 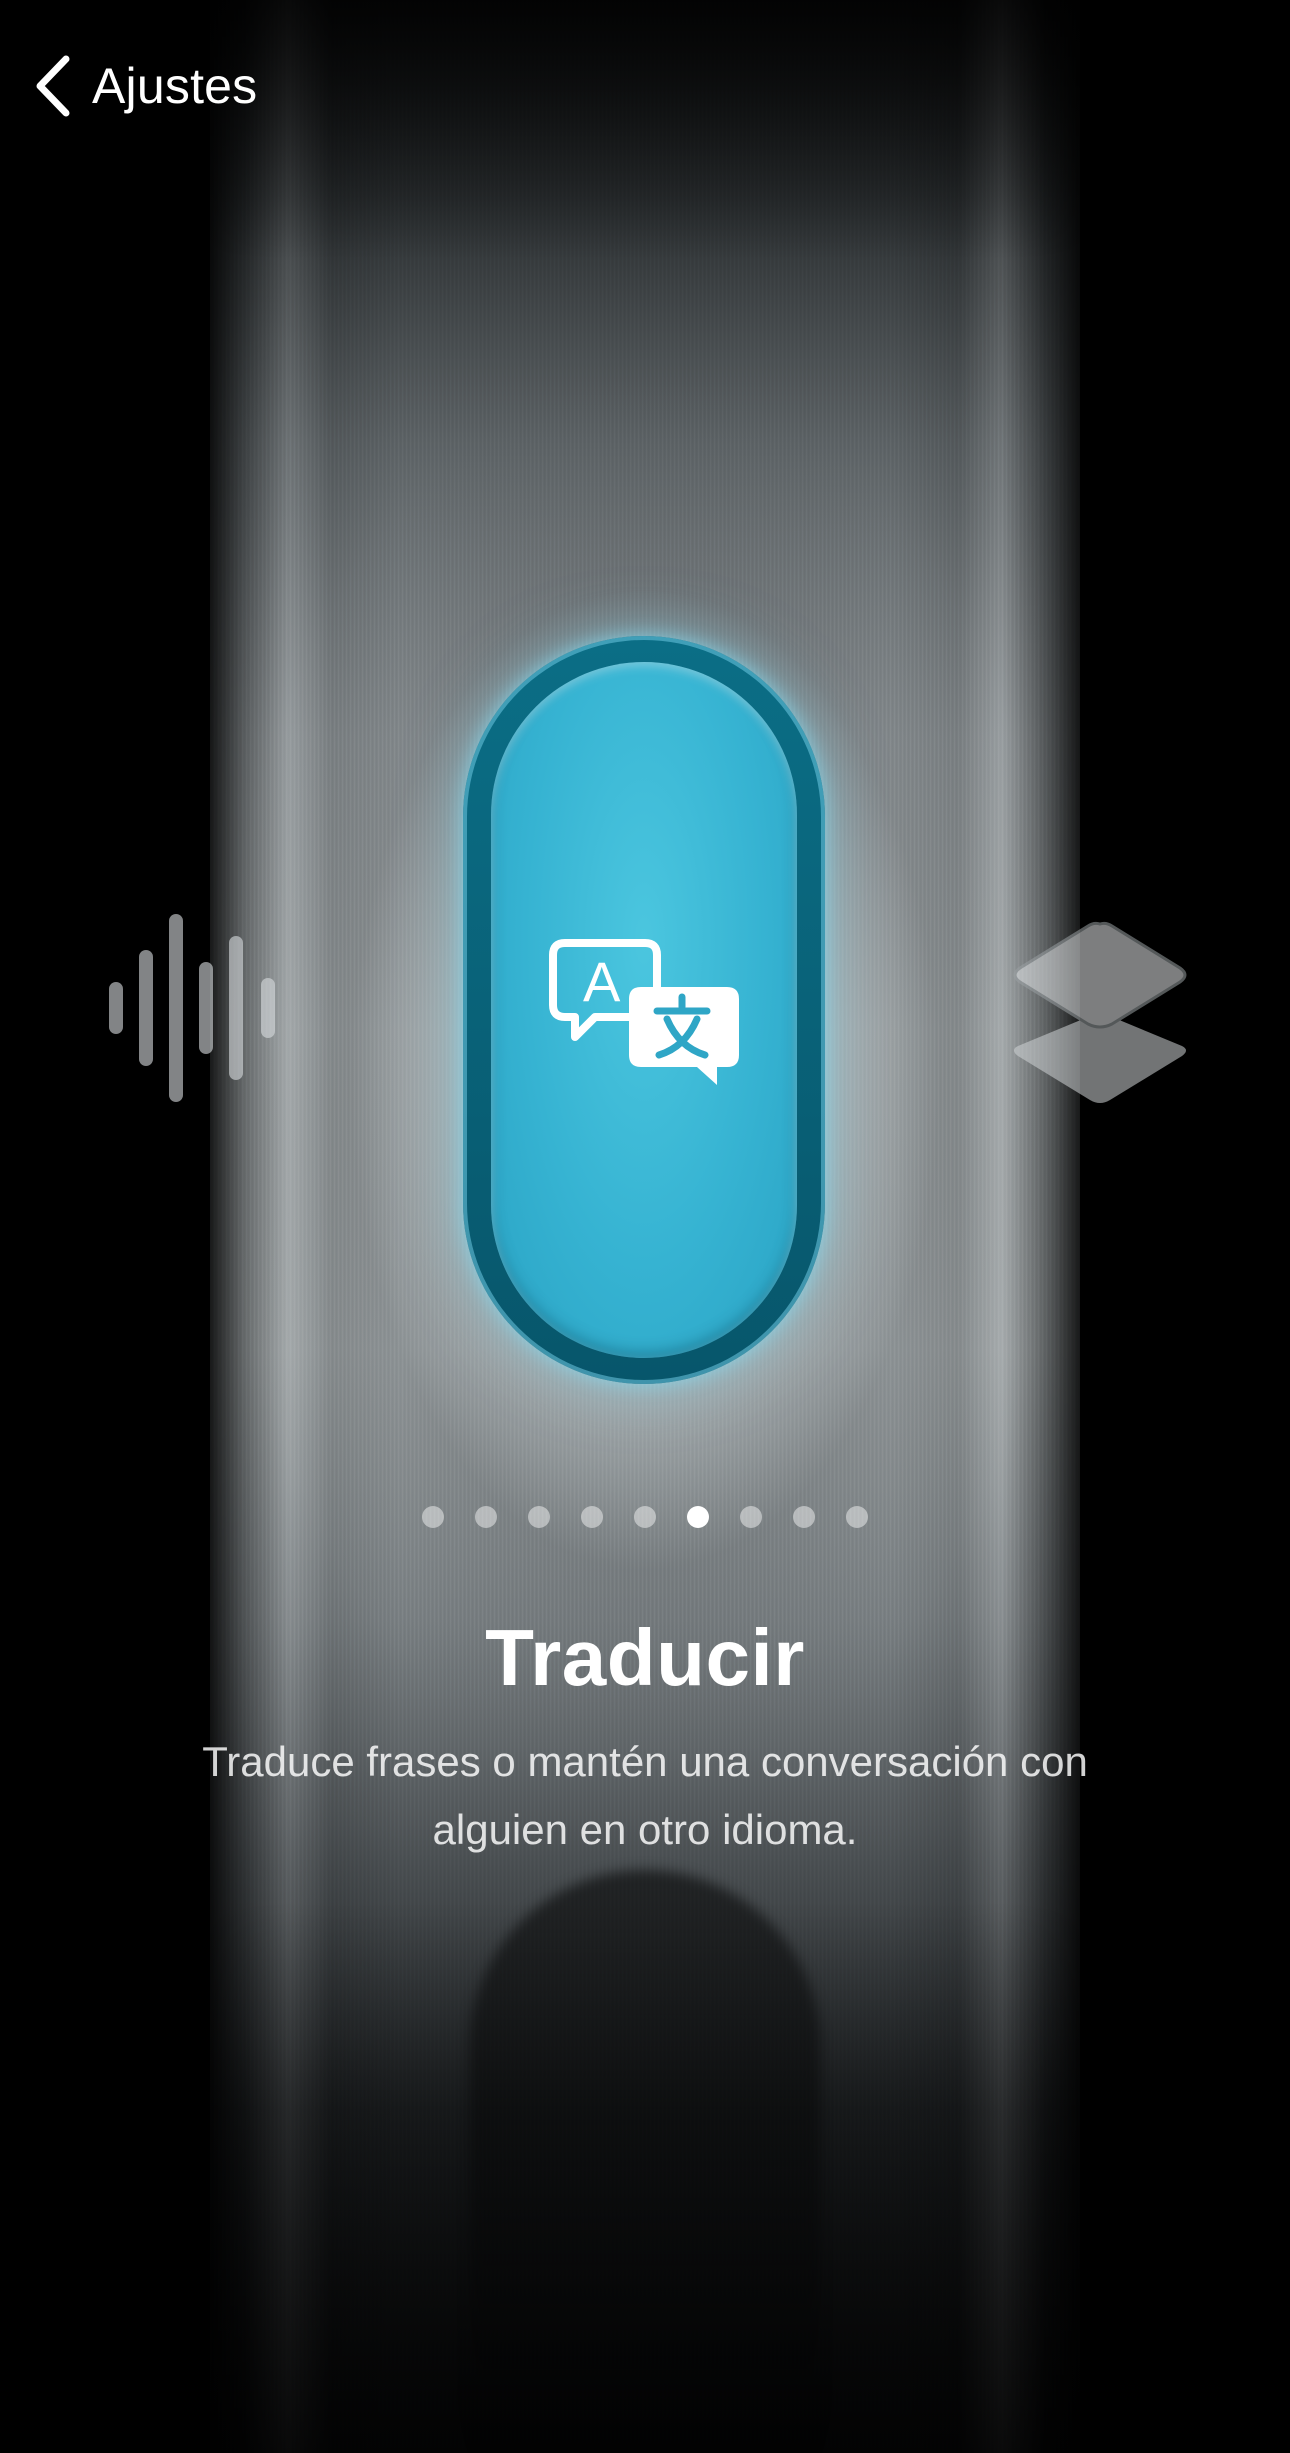 What do you see at coordinates (194, 1008) in the screenshot?
I see `waveform-icon` at bounding box center [194, 1008].